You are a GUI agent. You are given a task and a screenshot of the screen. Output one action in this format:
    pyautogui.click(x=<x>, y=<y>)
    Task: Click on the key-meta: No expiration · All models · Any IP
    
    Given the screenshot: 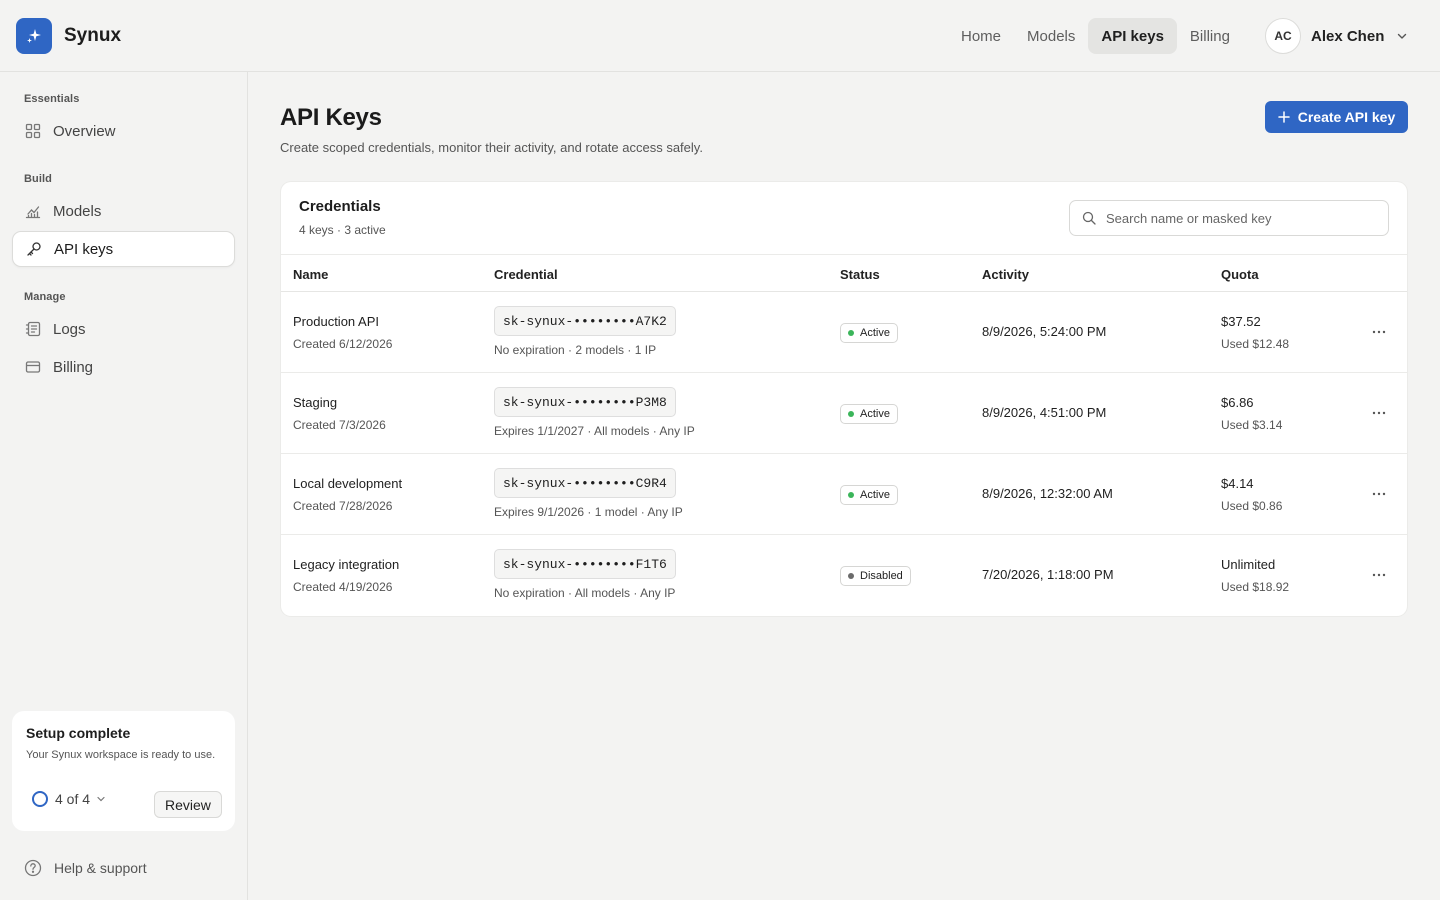 What is the action you would take?
    pyautogui.click(x=585, y=593)
    